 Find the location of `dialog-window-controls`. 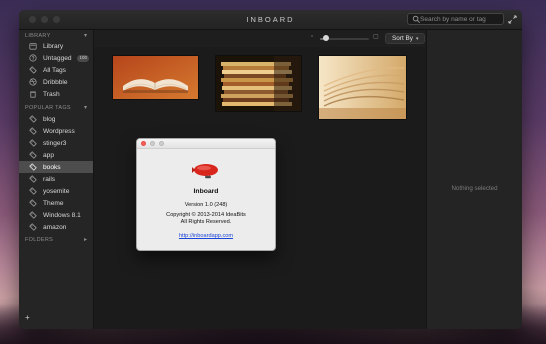

dialog-window-controls is located at coordinates (152, 143).